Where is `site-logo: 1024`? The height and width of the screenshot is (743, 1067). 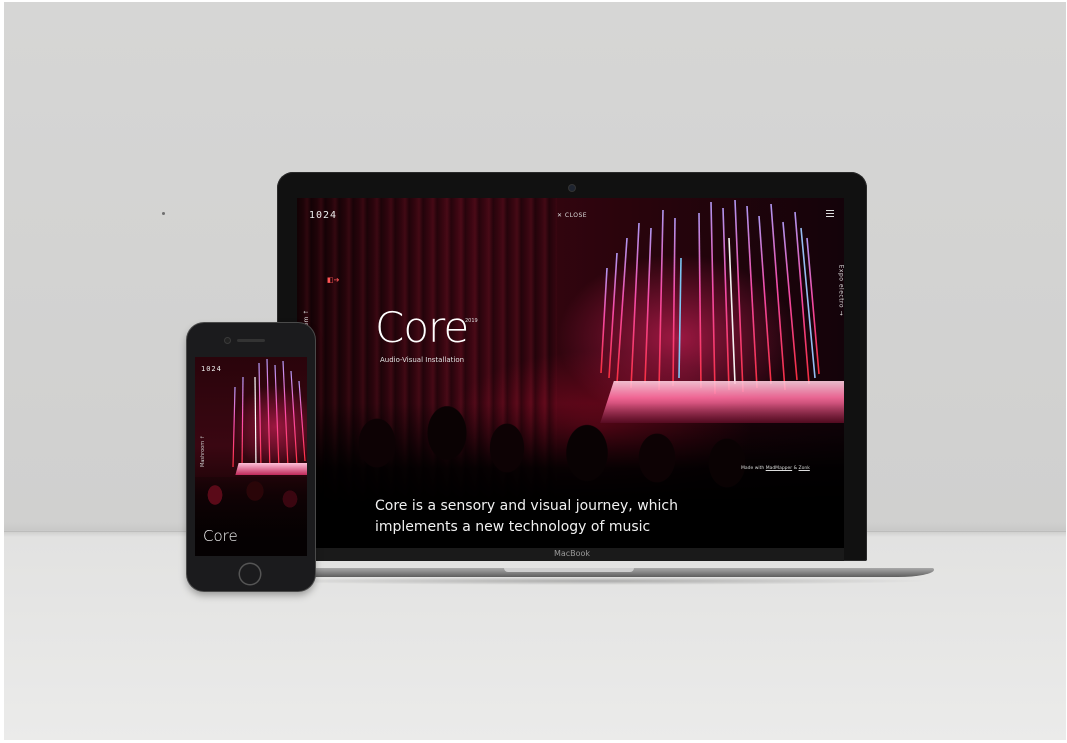
site-logo: 1024 is located at coordinates (323, 215).